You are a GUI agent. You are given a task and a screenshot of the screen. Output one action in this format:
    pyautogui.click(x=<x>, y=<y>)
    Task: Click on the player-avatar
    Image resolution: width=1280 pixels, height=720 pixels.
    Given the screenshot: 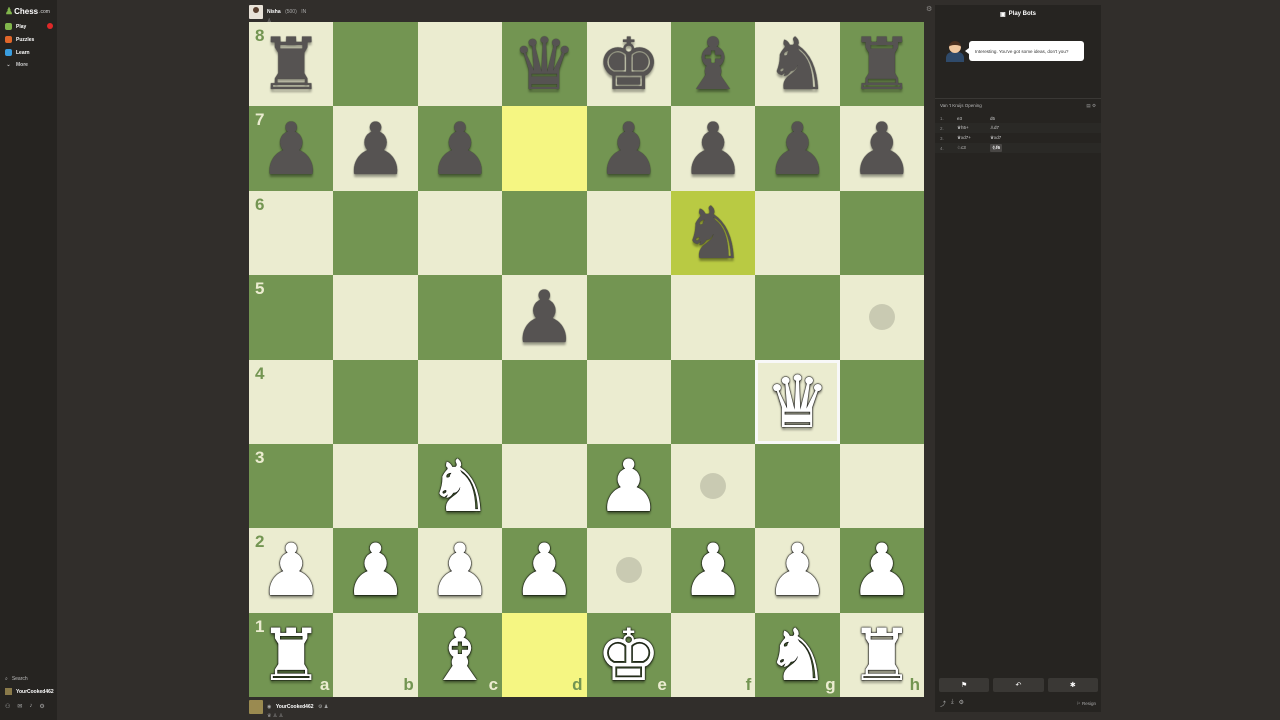 What is the action you would take?
    pyautogui.click(x=256, y=707)
    